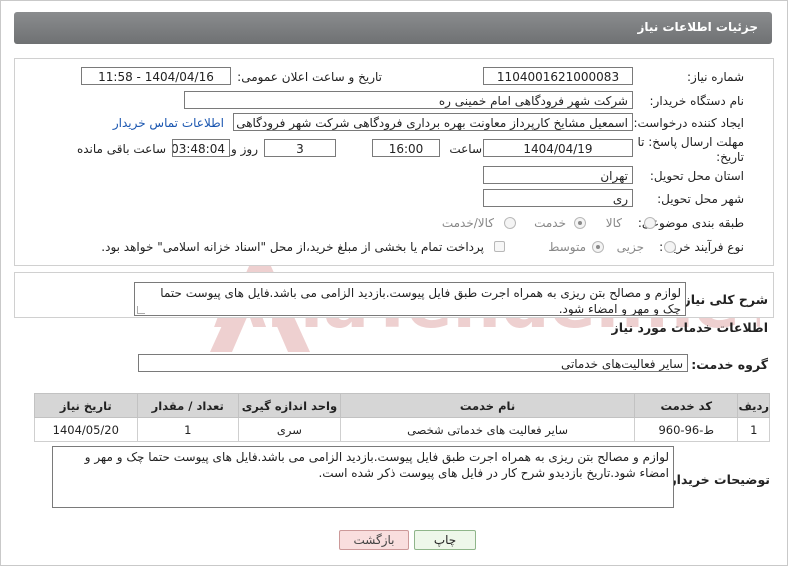 The height and width of the screenshot is (566, 788). What do you see at coordinates (121, 149) in the screenshot?
I see `time-remaining-label: ساعت باقی مانده` at bounding box center [121, 149].